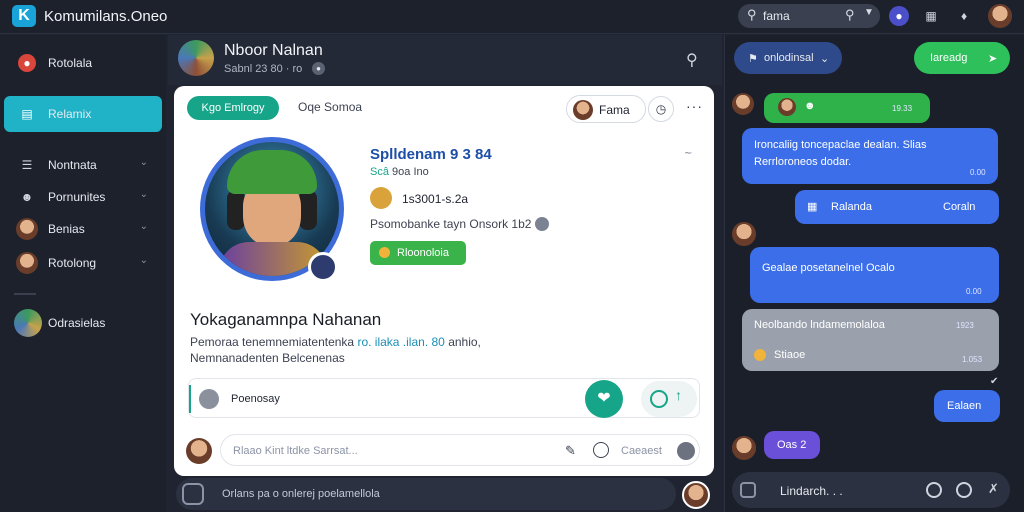 Image resolution: width=1024 pixels, height=512 pixels. What do you see at coordinates (83, 229) in the screenshot?
I see `sidebar-item-benias: Benias ⌄` at bounding box center [83, 229].